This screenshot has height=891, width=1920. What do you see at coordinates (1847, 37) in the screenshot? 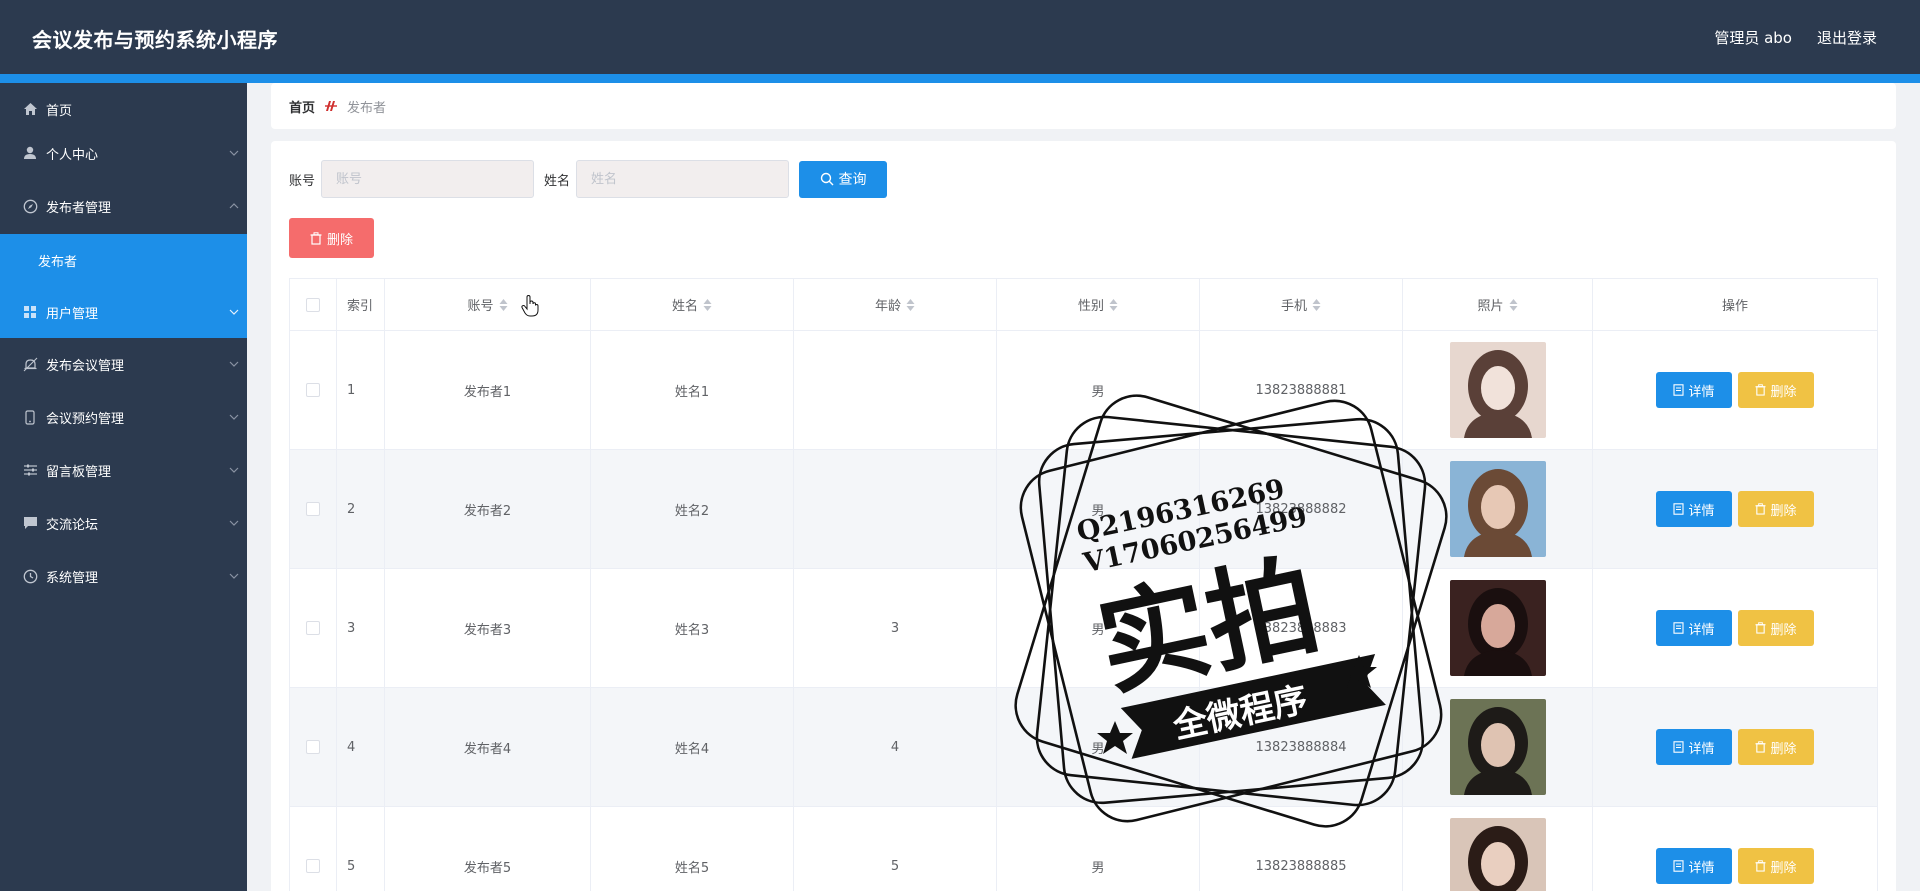
I see `logout-button: 退出登录` at bounding box center [1847, 37].